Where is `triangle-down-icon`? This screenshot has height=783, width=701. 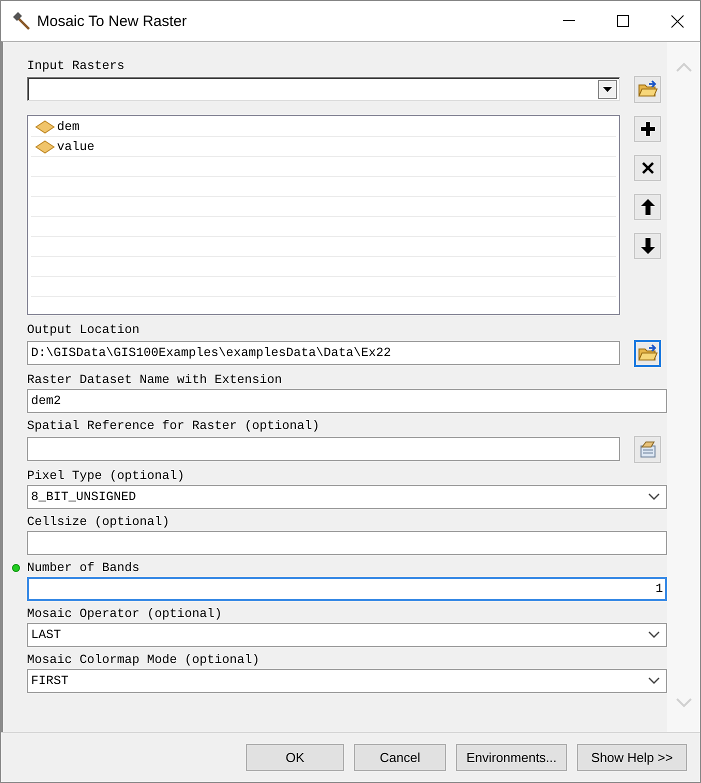 triangle-down-icon is located at coordinates (607, 89).